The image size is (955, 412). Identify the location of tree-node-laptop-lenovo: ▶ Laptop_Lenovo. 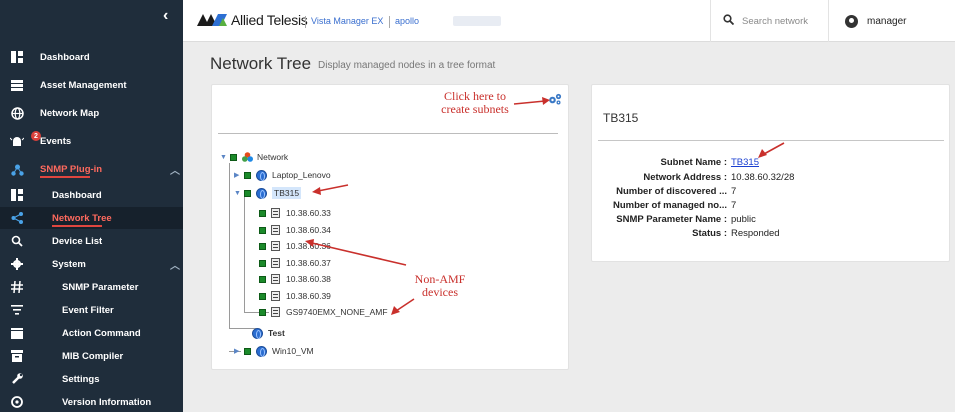
(282, 175).